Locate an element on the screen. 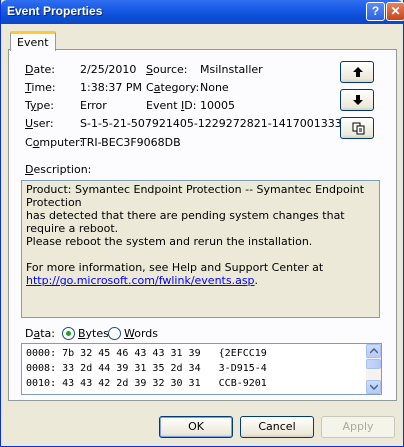  source-label: Source: is located at coordinates (167, 69).